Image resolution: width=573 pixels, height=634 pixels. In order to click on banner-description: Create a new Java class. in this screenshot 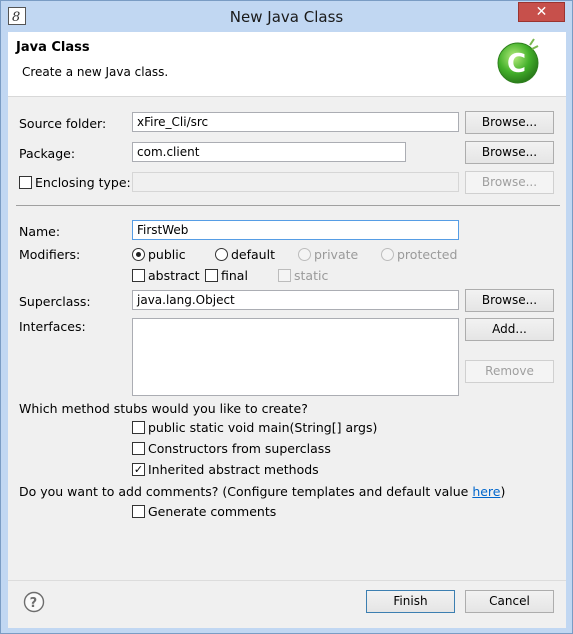, I will do `click(95, 72)`.